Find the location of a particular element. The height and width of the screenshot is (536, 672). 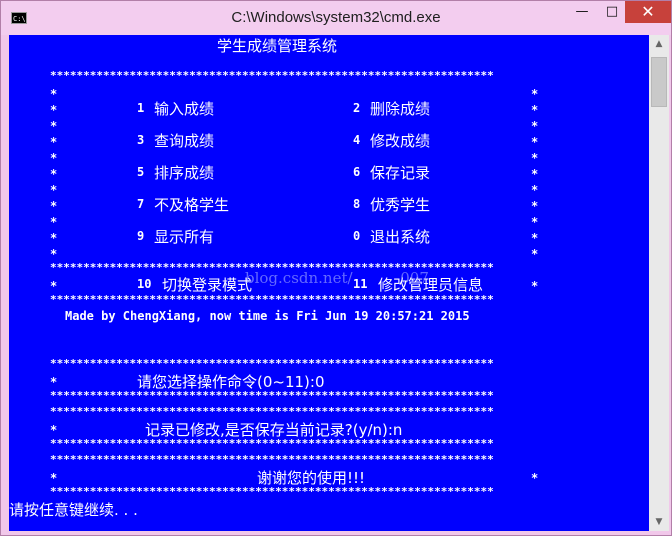

menu-item-label: 退出系统 is located at coordinates (400, 237).